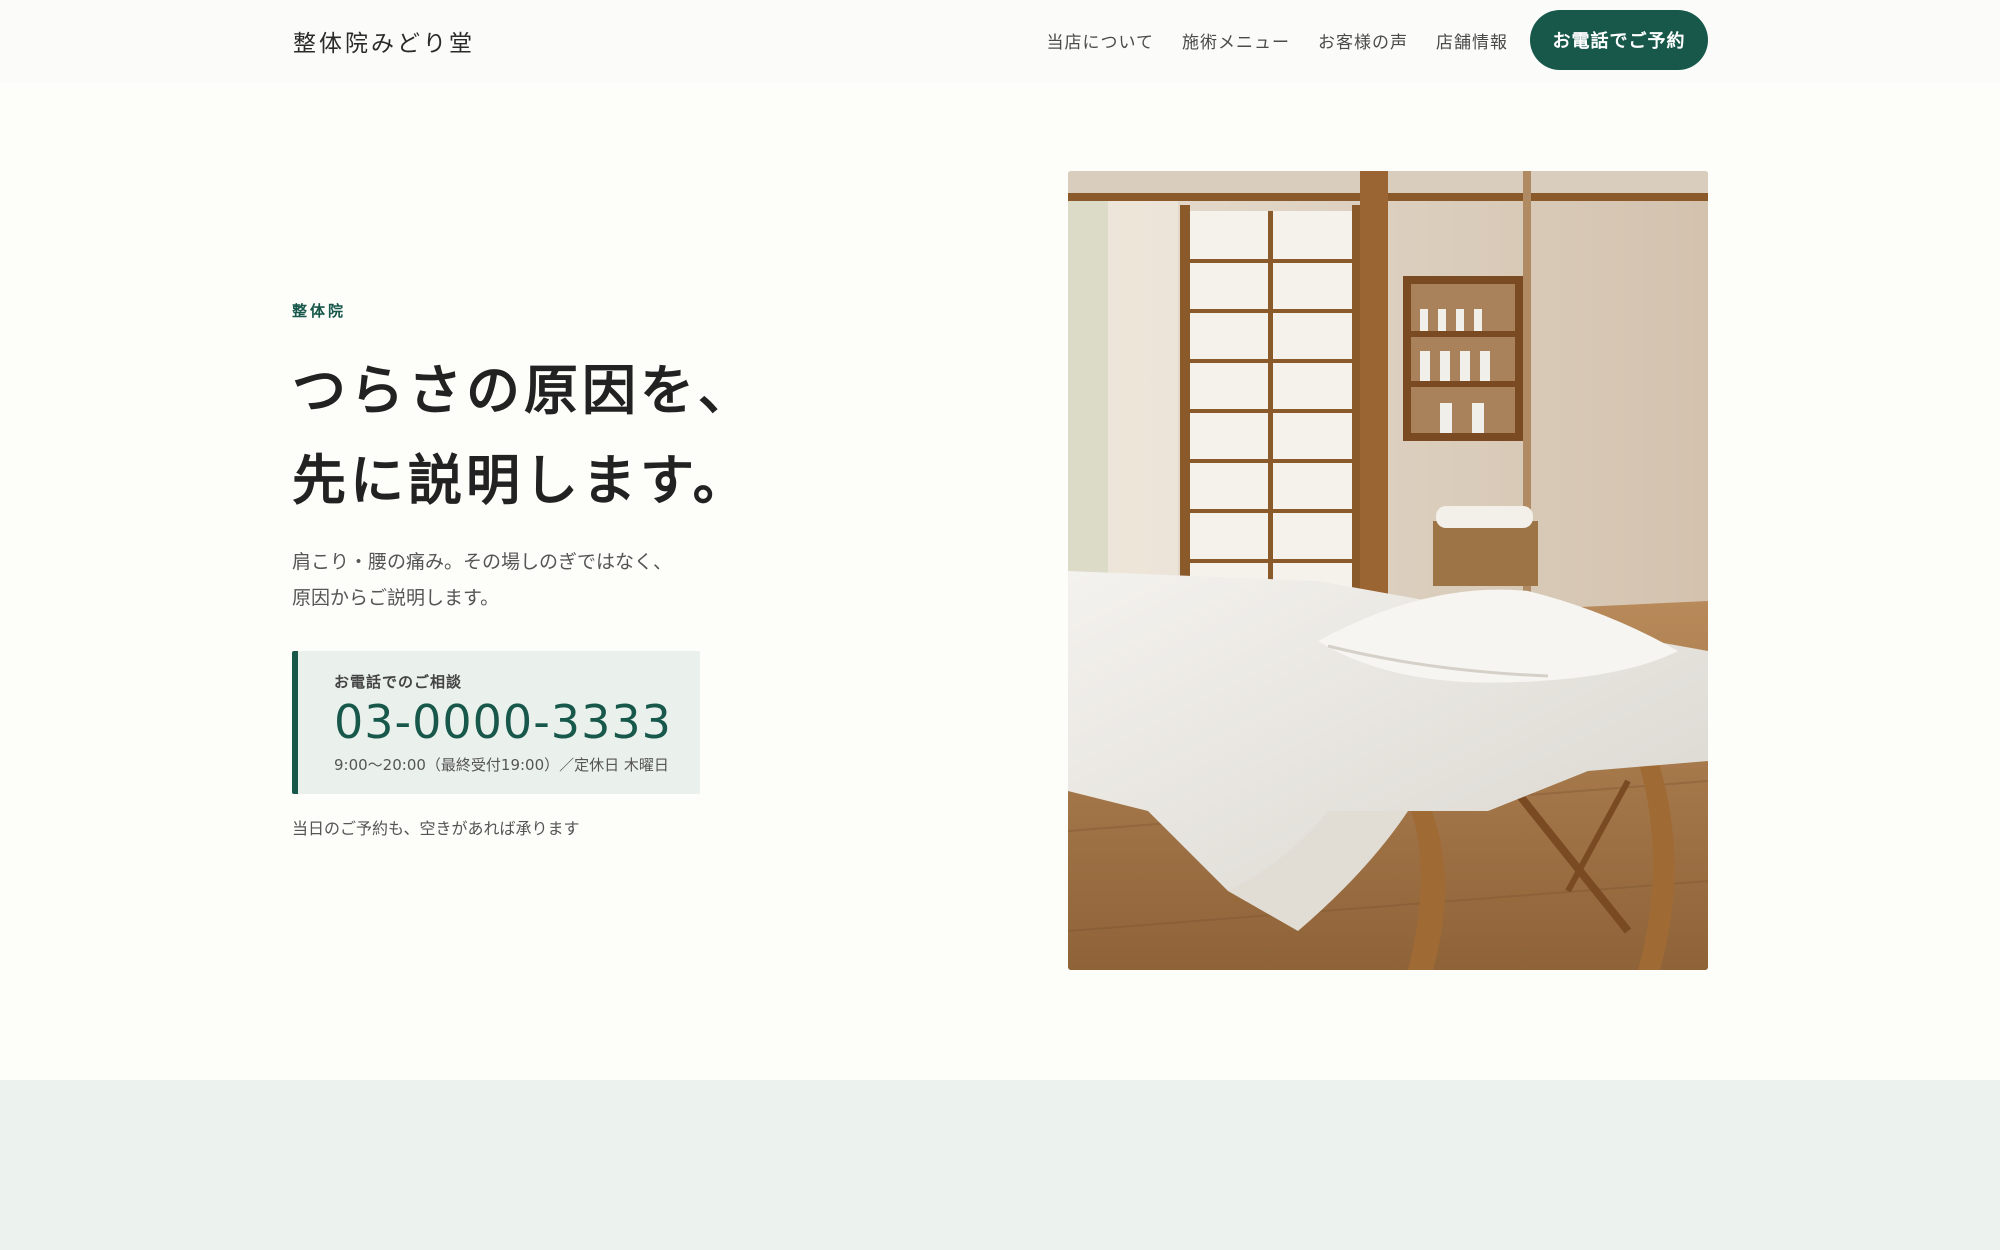 This screenshot has height=1250, width=2000. What do you see at coordinates (524, 390) in the screenshot?
I see `hero-headline-line-1: つらさの原因を、` at bounding box center [524, 390].